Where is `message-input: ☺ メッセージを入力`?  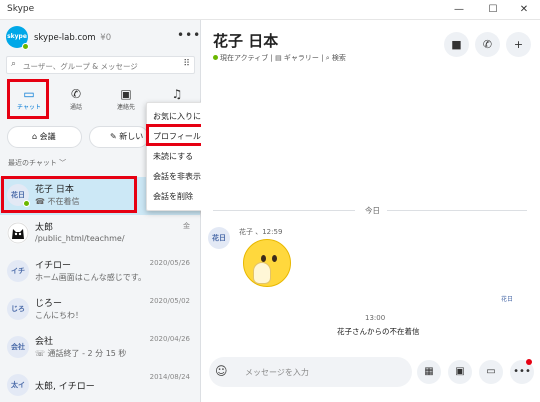 message-input: ☺ メッセージを入力 is located at coordinates (310, 372).